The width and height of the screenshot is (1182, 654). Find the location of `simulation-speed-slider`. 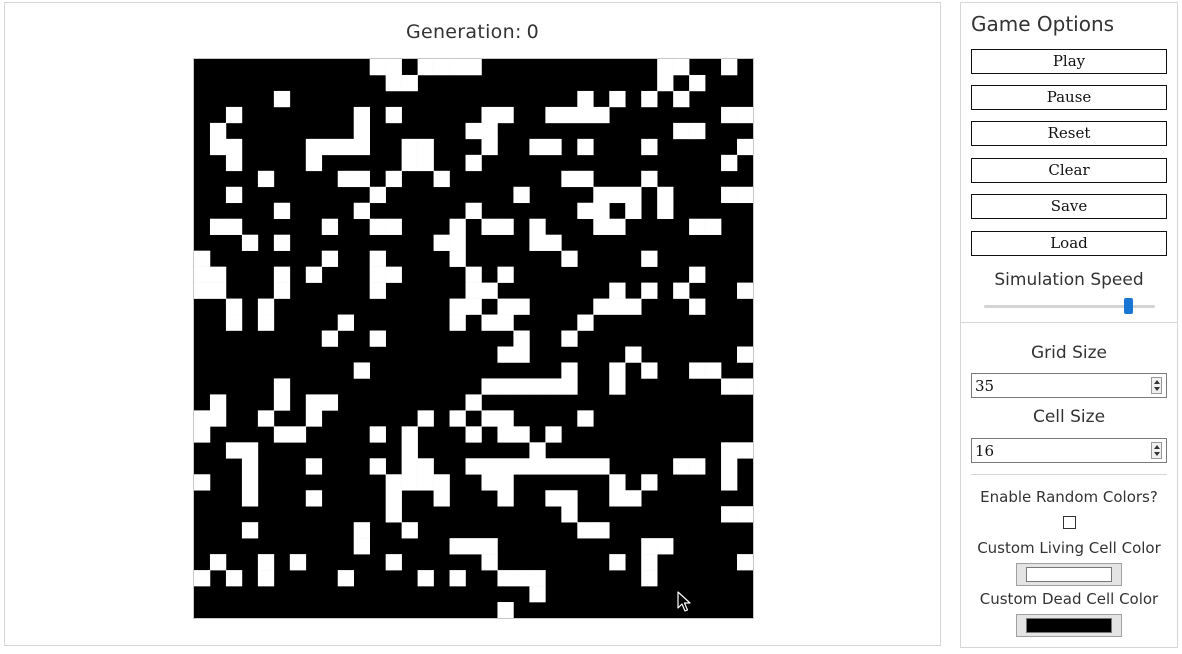

simulation-speed-slider is located at coordinates (1069, 306).